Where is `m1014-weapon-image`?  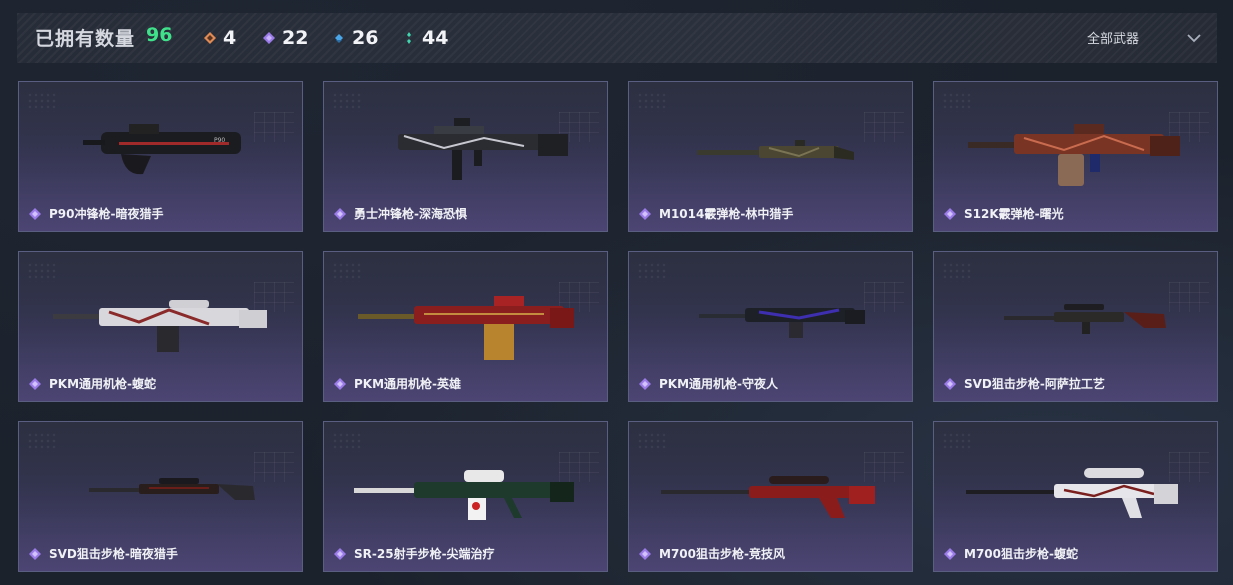 m1014-weapon-image is located at coordinates (775, 150).